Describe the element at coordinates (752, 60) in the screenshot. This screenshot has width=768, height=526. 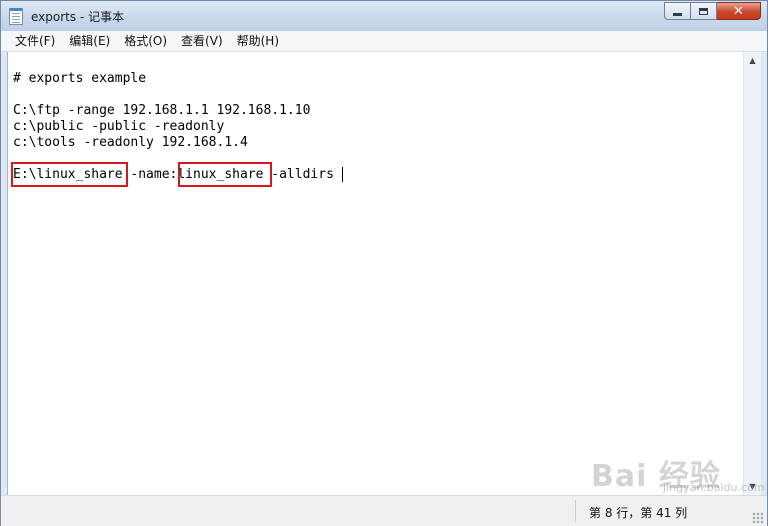
I see `scroll-up-arrow-icon: ▲` at that location.